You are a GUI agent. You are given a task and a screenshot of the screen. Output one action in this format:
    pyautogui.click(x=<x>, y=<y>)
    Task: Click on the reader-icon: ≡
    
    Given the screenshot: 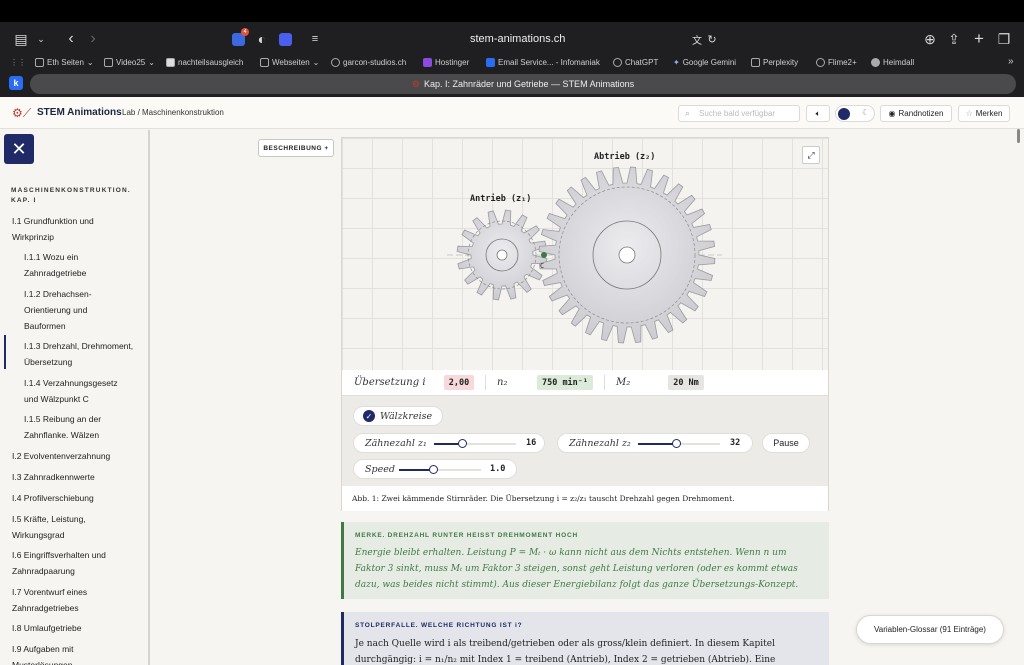 What is the action you would take?
    pyautogui.click(x=315, y=39)
    